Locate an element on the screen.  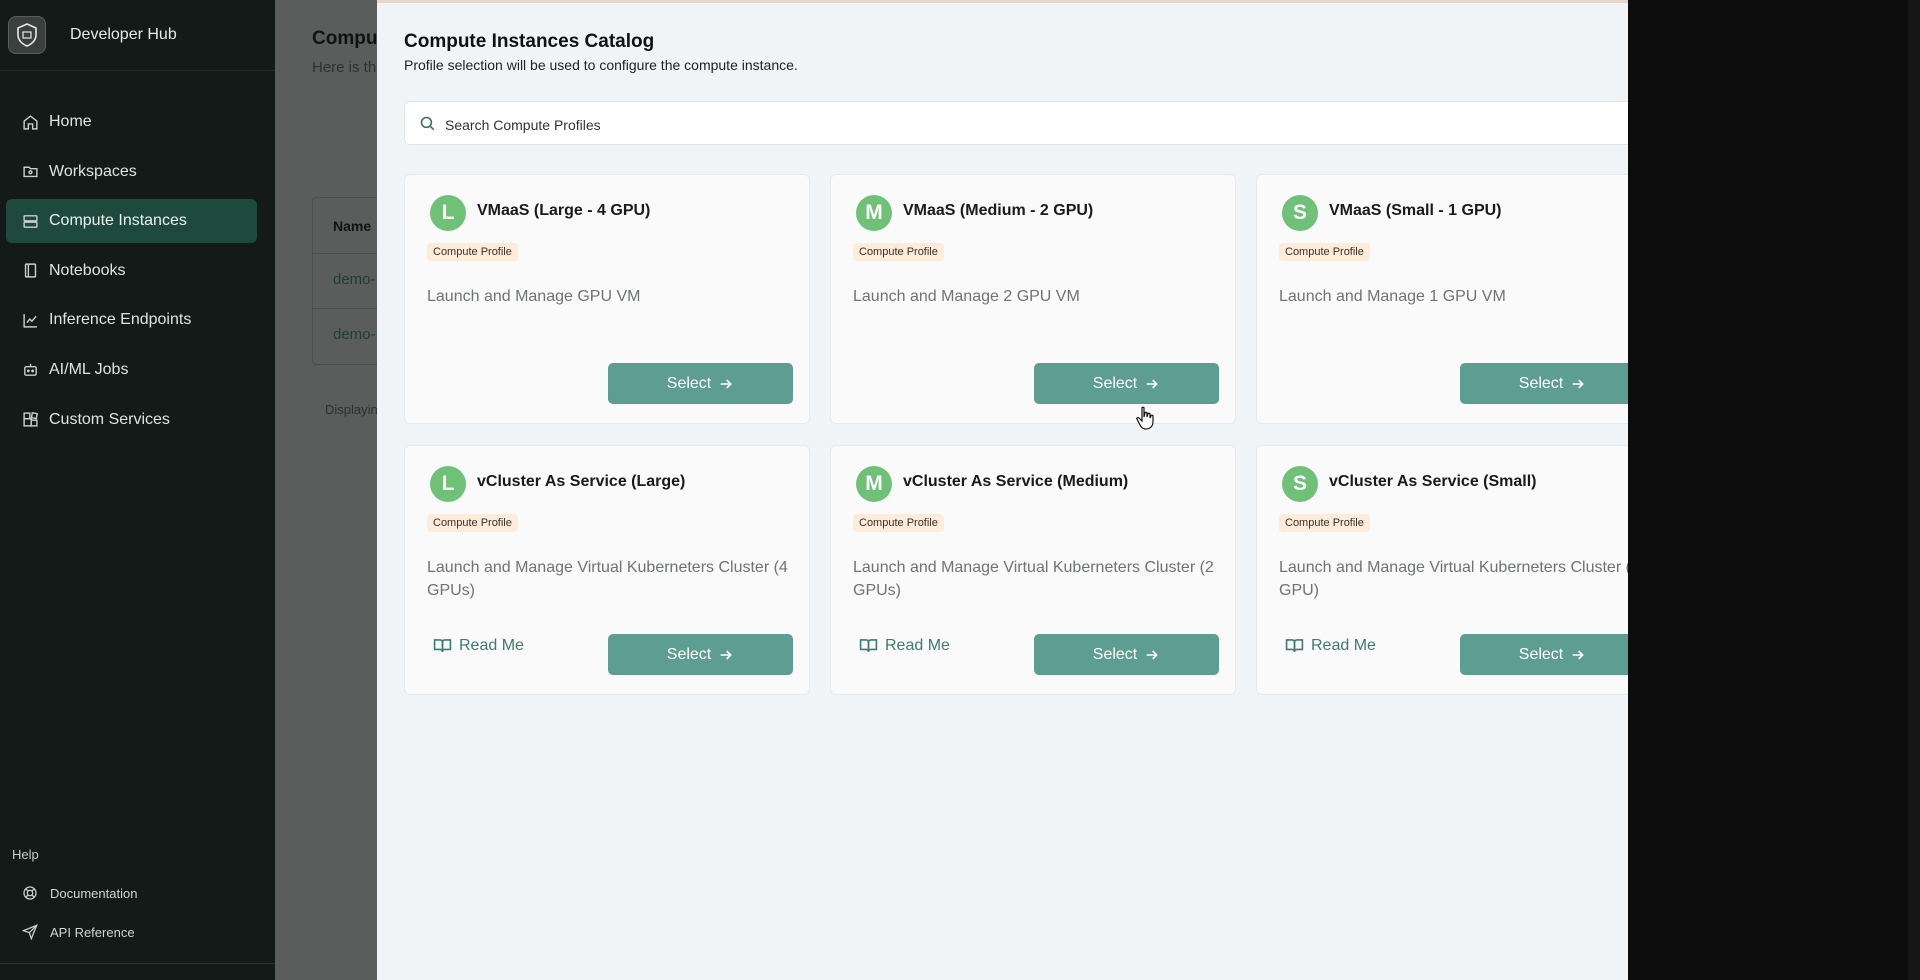
pagination-summary: Displayin is located at coordinates (351, 409).